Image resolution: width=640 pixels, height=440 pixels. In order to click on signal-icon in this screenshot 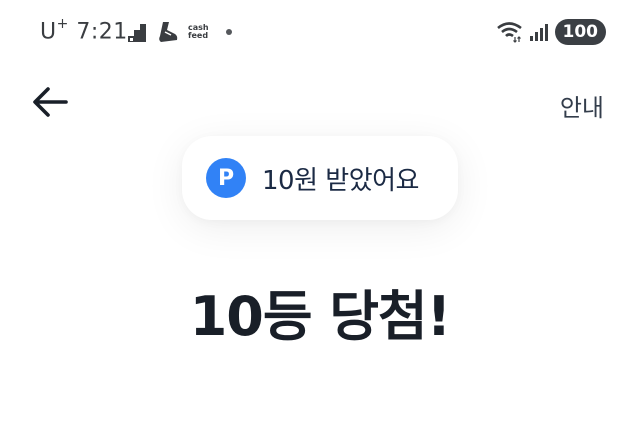, I will do `click(538, 32)`.